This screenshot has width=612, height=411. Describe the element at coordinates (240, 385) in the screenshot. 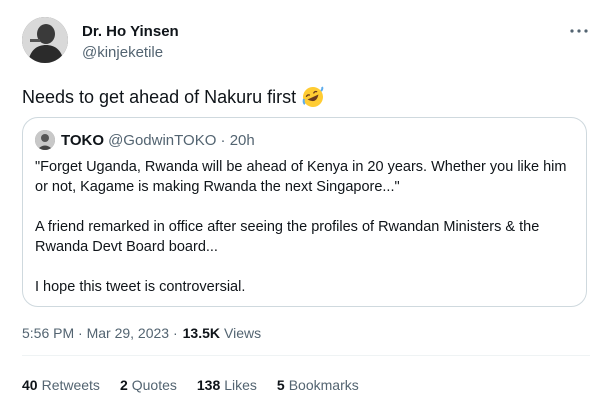

I see `stat-label: Likes` at that location.